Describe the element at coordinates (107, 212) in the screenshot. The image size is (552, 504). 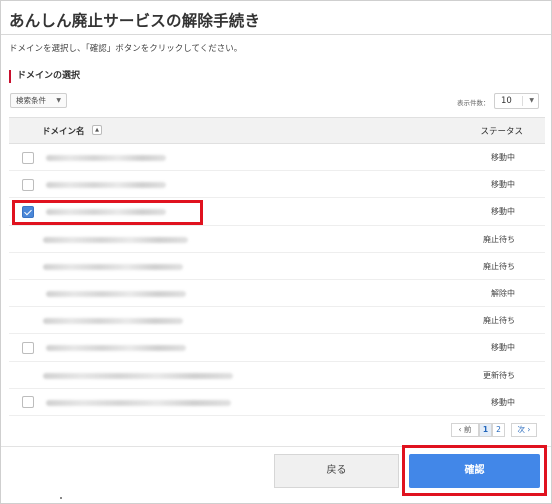
I see `selected-row-highlight` at that location.